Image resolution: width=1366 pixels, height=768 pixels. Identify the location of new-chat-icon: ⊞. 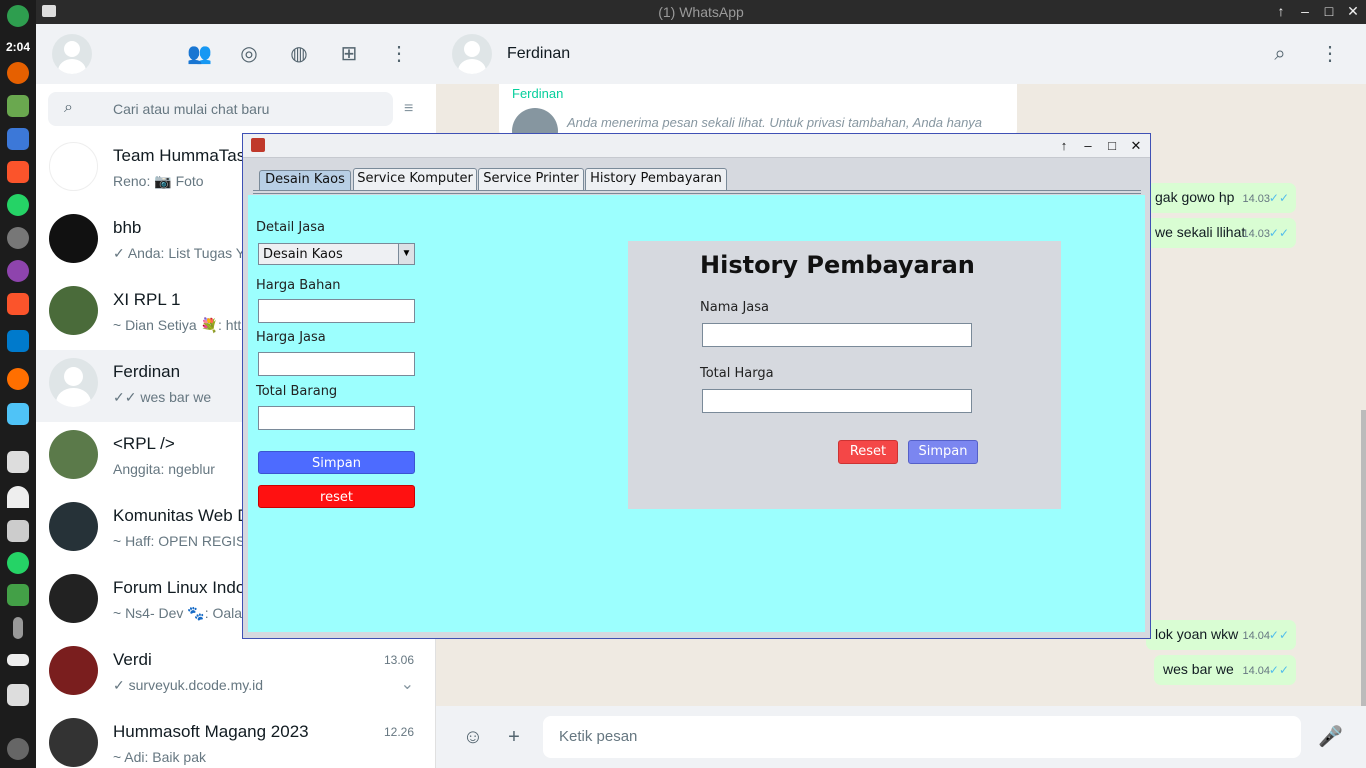
(349, 54).